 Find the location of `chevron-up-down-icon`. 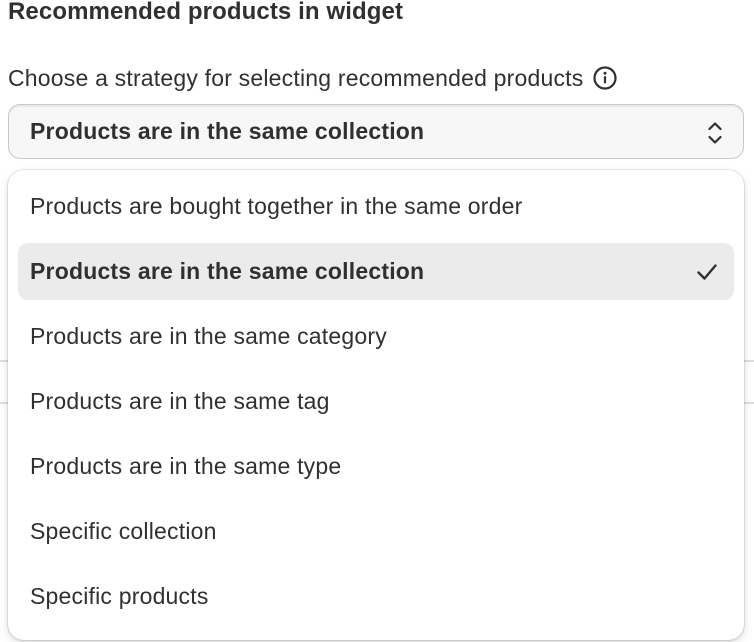

chevron-up-down-icon is located at coordinates (715, 133).